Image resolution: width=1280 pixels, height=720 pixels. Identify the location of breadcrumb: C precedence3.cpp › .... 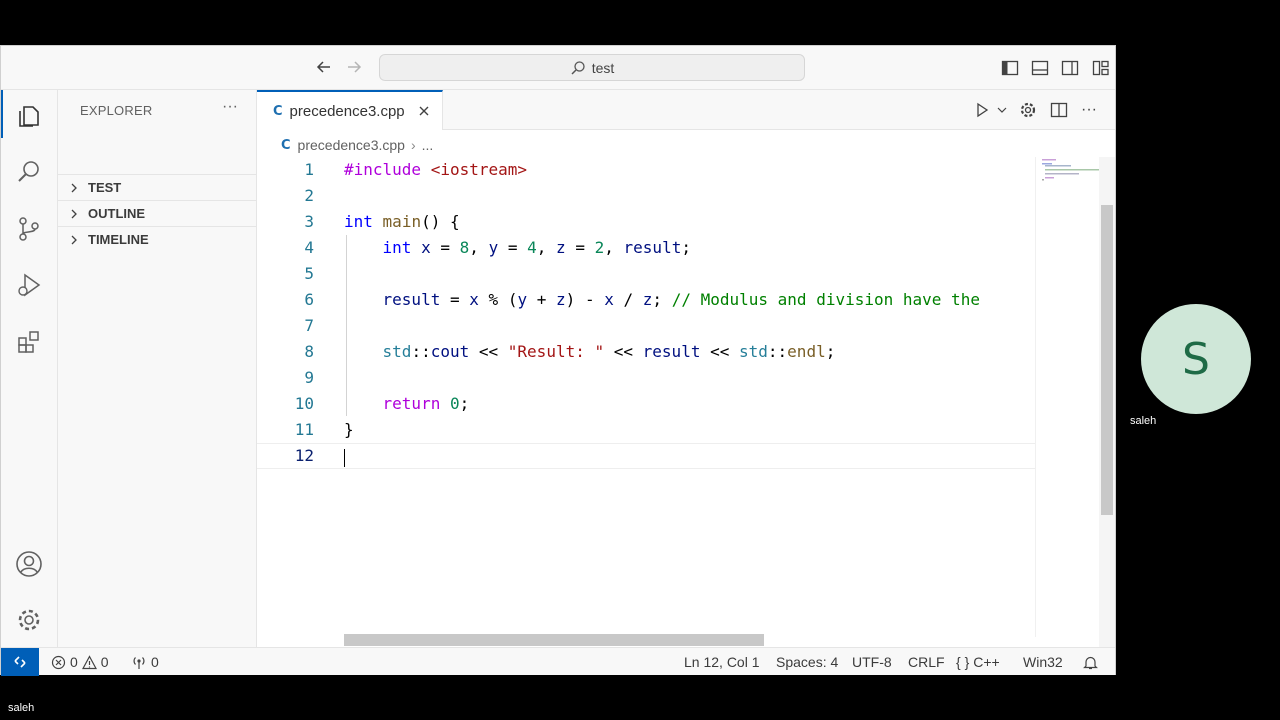
(357, 145).